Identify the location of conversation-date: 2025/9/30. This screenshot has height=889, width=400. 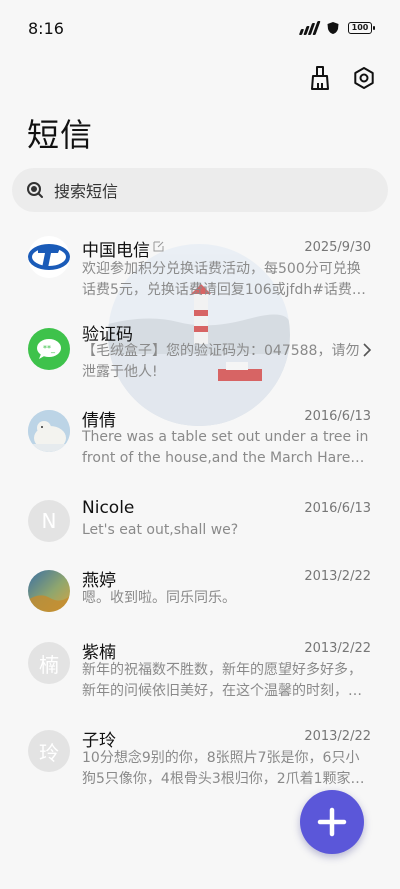
(337, 247).